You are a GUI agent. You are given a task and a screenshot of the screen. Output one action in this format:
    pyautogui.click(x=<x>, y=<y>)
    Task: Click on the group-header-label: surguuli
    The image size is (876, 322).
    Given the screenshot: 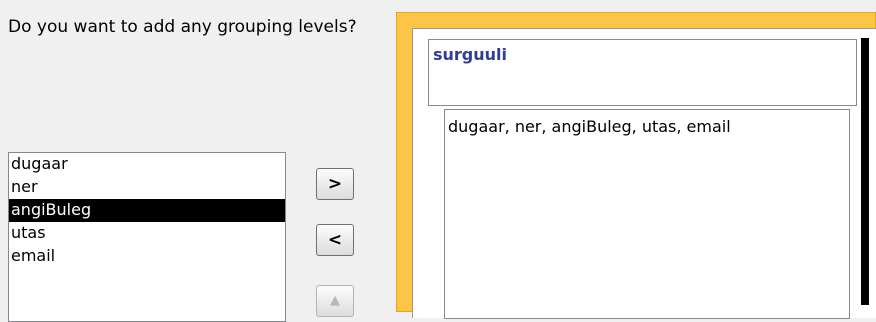 What is the action you would take?
    pyautogui.click(x=470, y=54)
    